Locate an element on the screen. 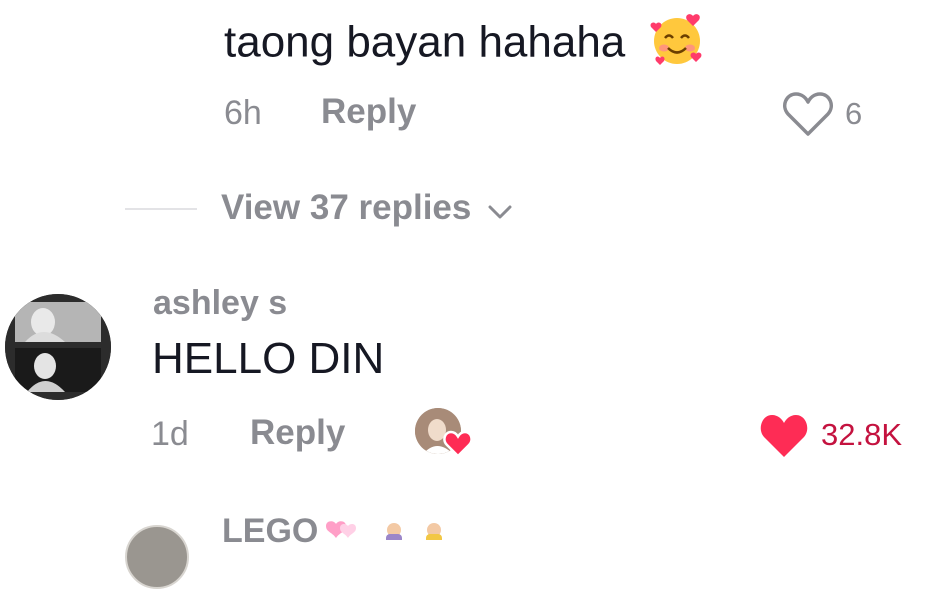  heart-outline-icon is located at coordinates (808, 116).